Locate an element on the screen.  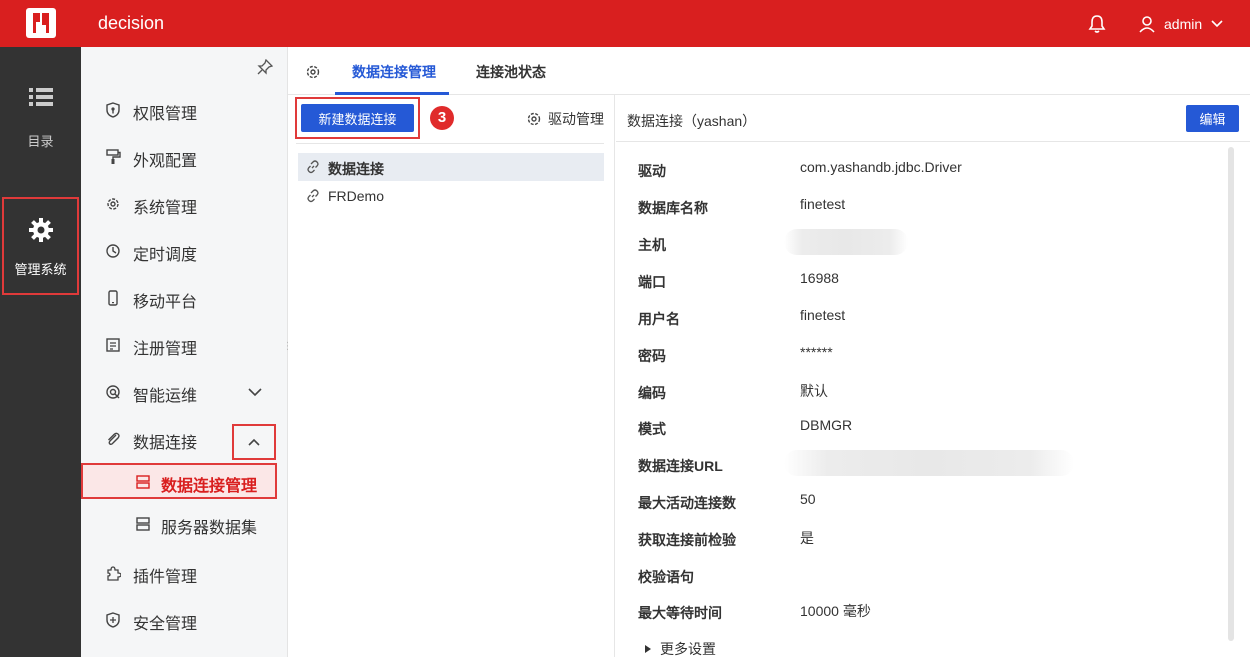
field-value: finetest is located at coordinates (823, 204).